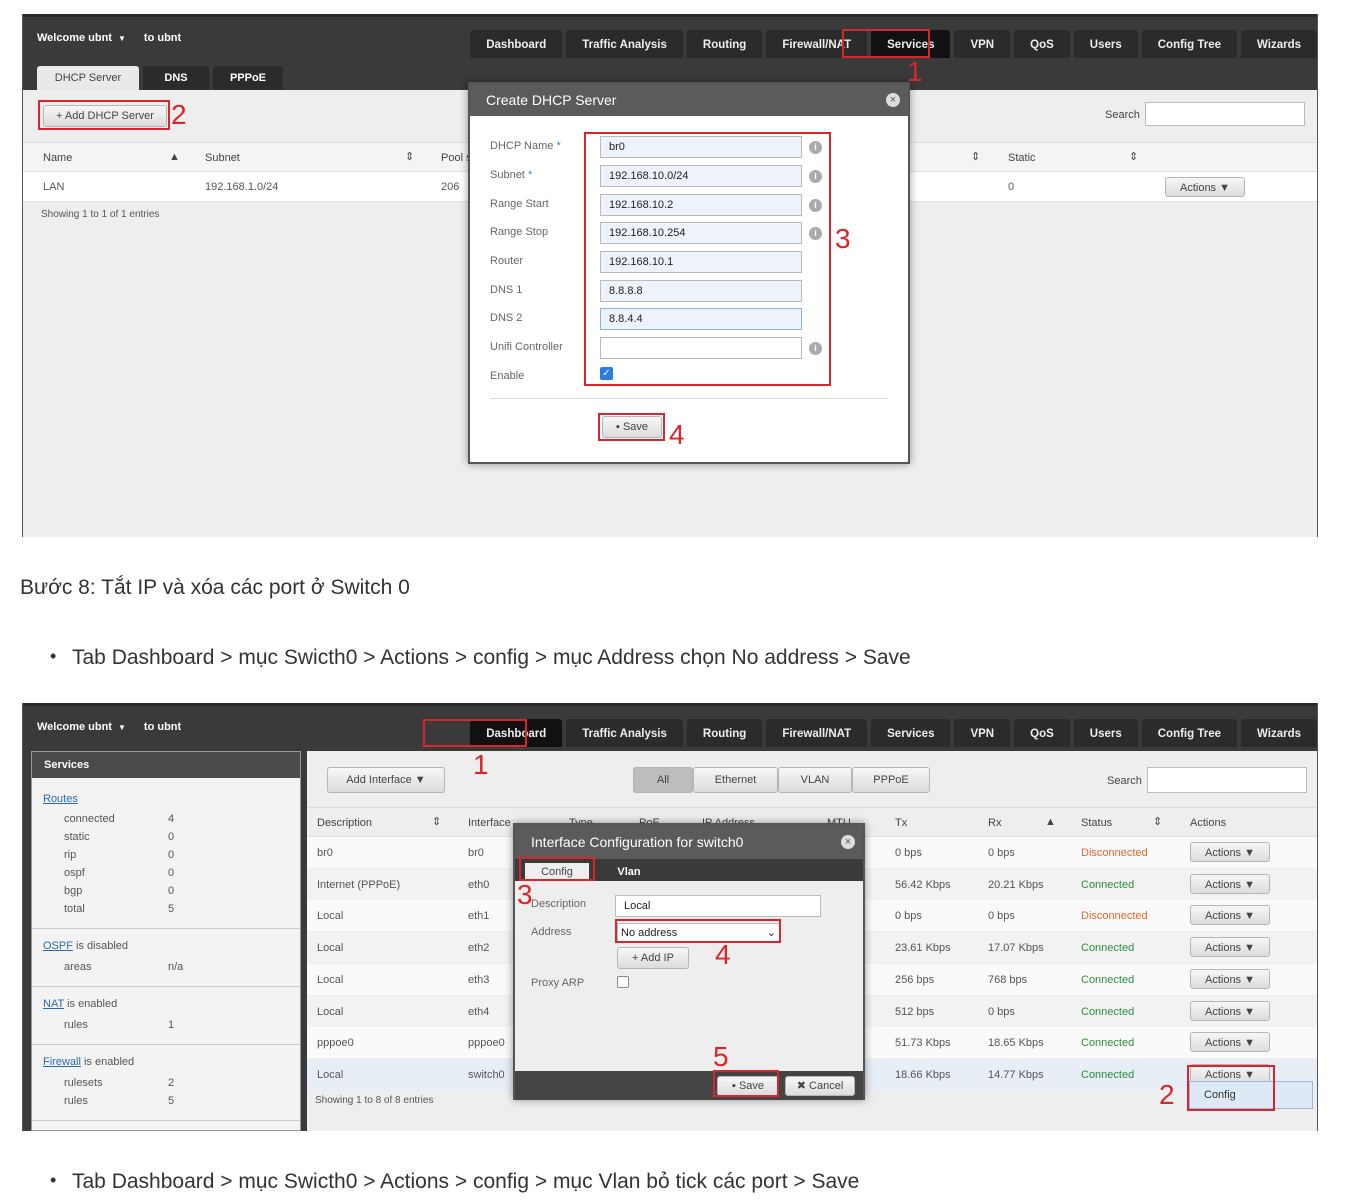 The image size is (1351, 1202). I want to click on nat-link: NAT, so click(53, 1004).